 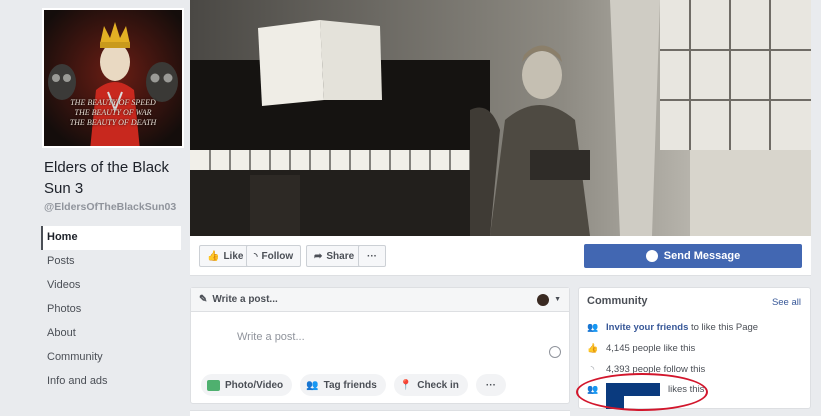 What do you see at coordinates (406, 385) in the screenshot?
I see `location-pin-icon: 📍` at bounding box center [406, 385].